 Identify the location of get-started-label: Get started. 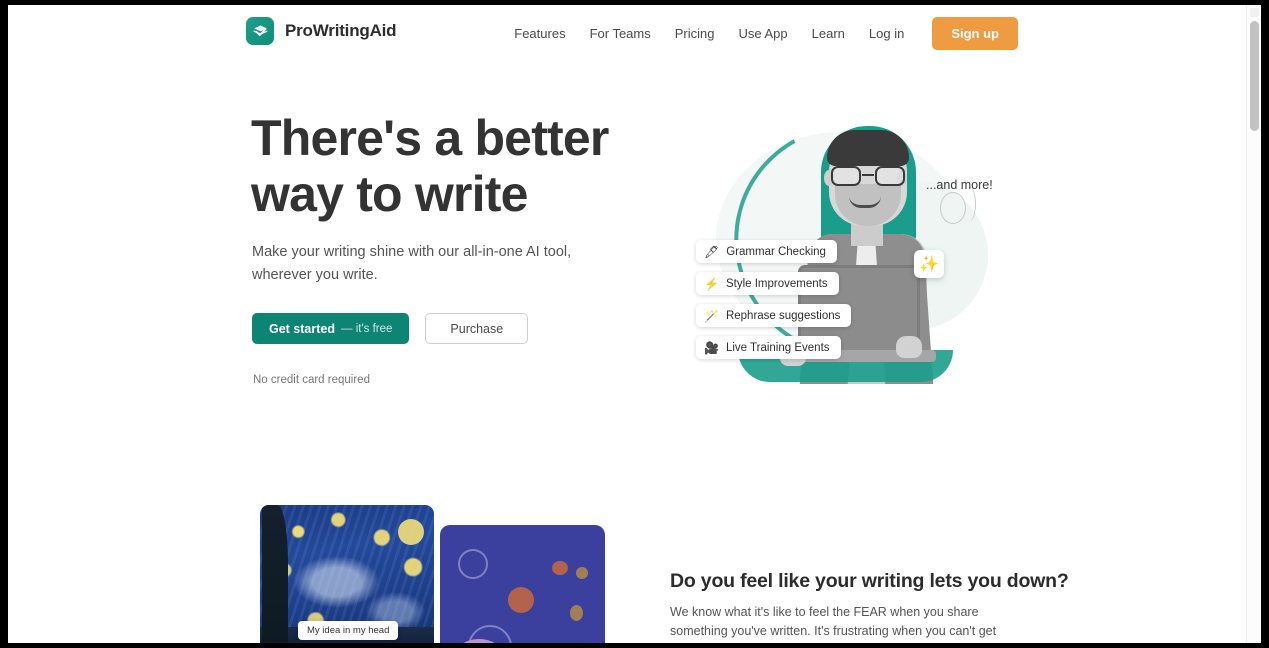
(302, 328).